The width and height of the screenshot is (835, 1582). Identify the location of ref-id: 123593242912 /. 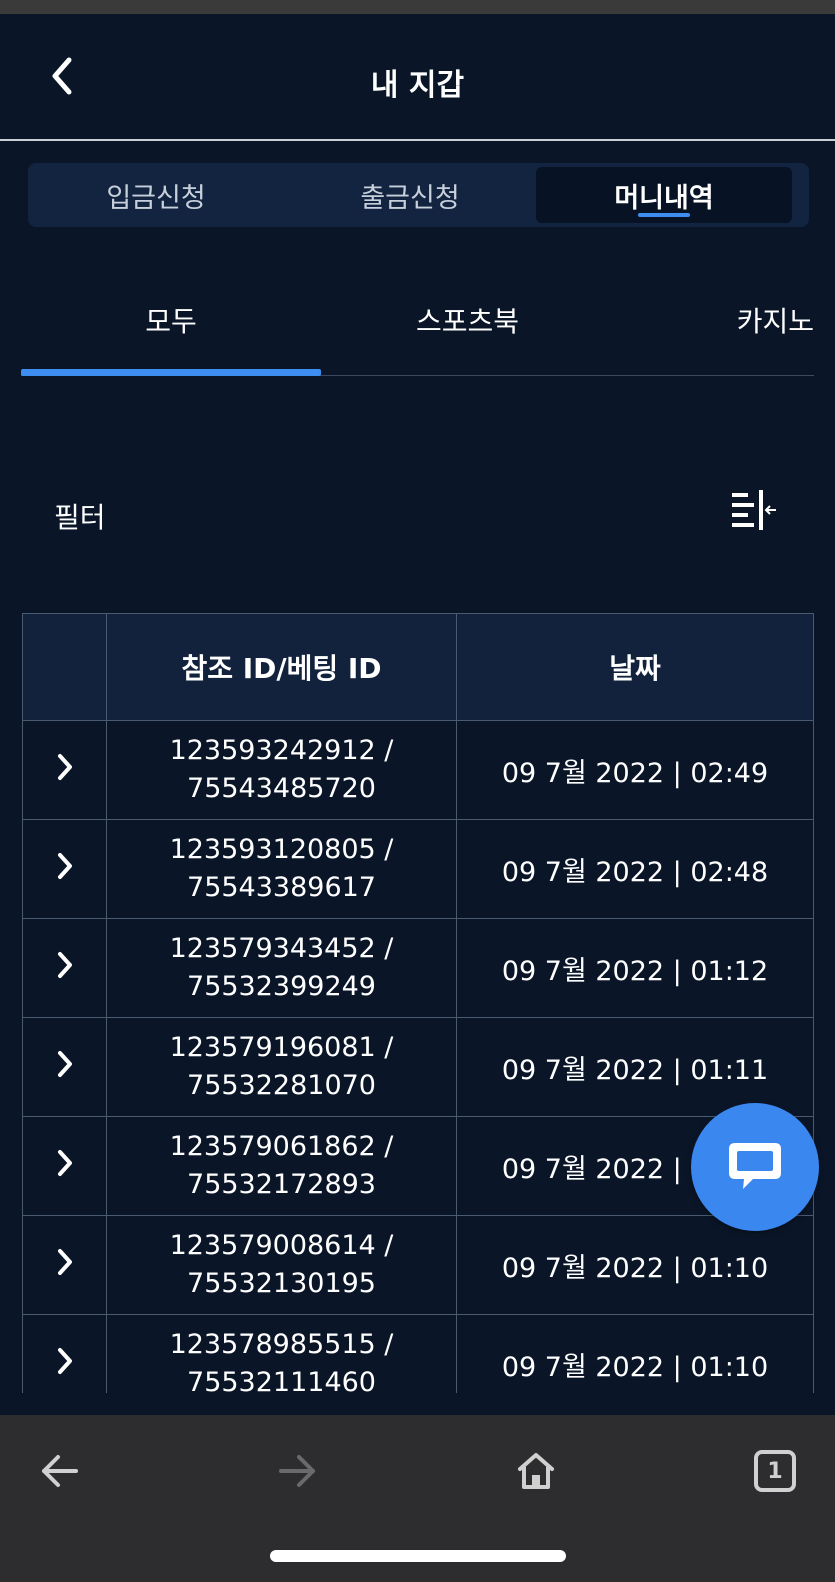
(281, 750).